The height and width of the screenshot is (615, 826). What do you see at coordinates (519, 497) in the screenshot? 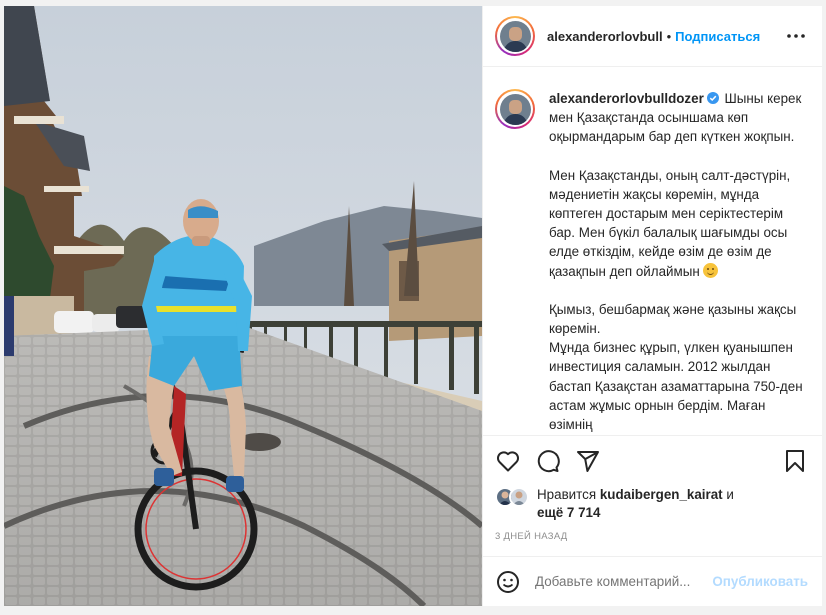
I see `liker-avatar` at bounding box center [519, 497].